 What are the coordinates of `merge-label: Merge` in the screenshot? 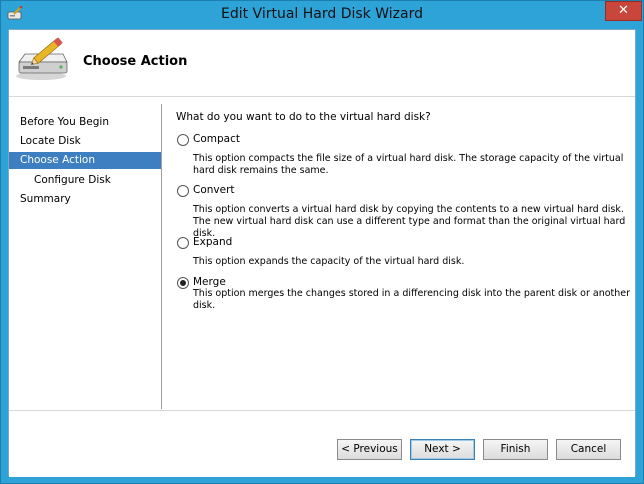 It's located at (209, 282).